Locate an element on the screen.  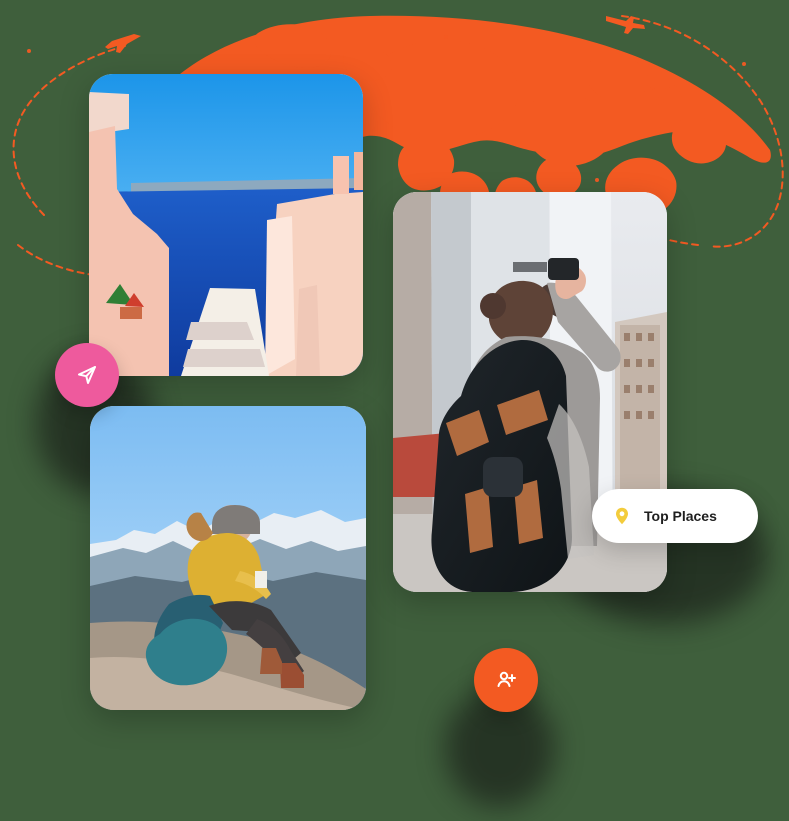
top-places-label: Top Places is located at coordinates (680, 516).